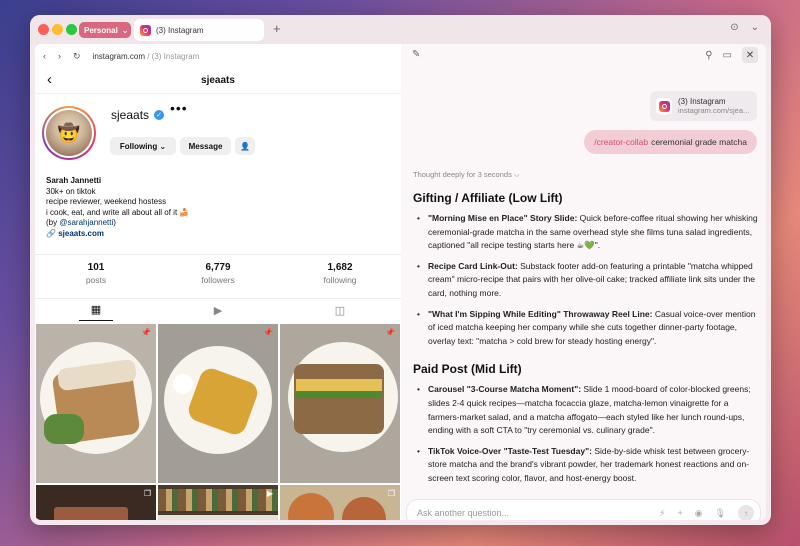  What do you see at coordinates (750, 55) in the screenshot?
I see `close-icon: ✕` at bounding box center [750, 55].